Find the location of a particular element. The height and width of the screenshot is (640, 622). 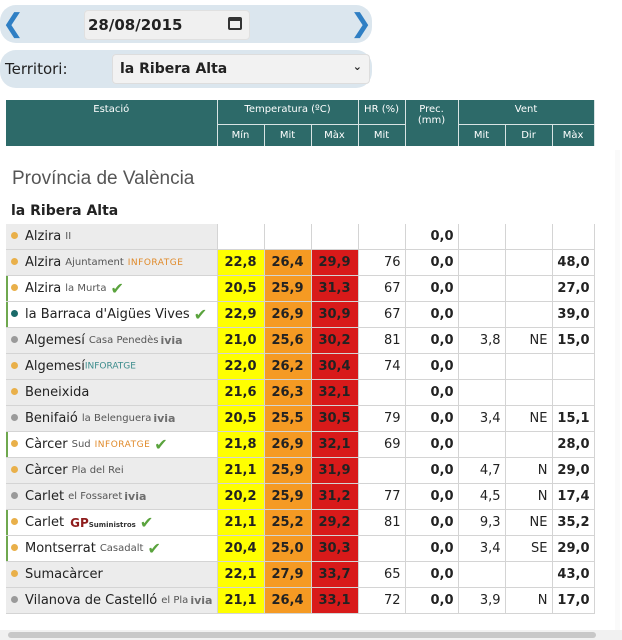

station-sublocation: la Murta is located at coordinates (86, 288).